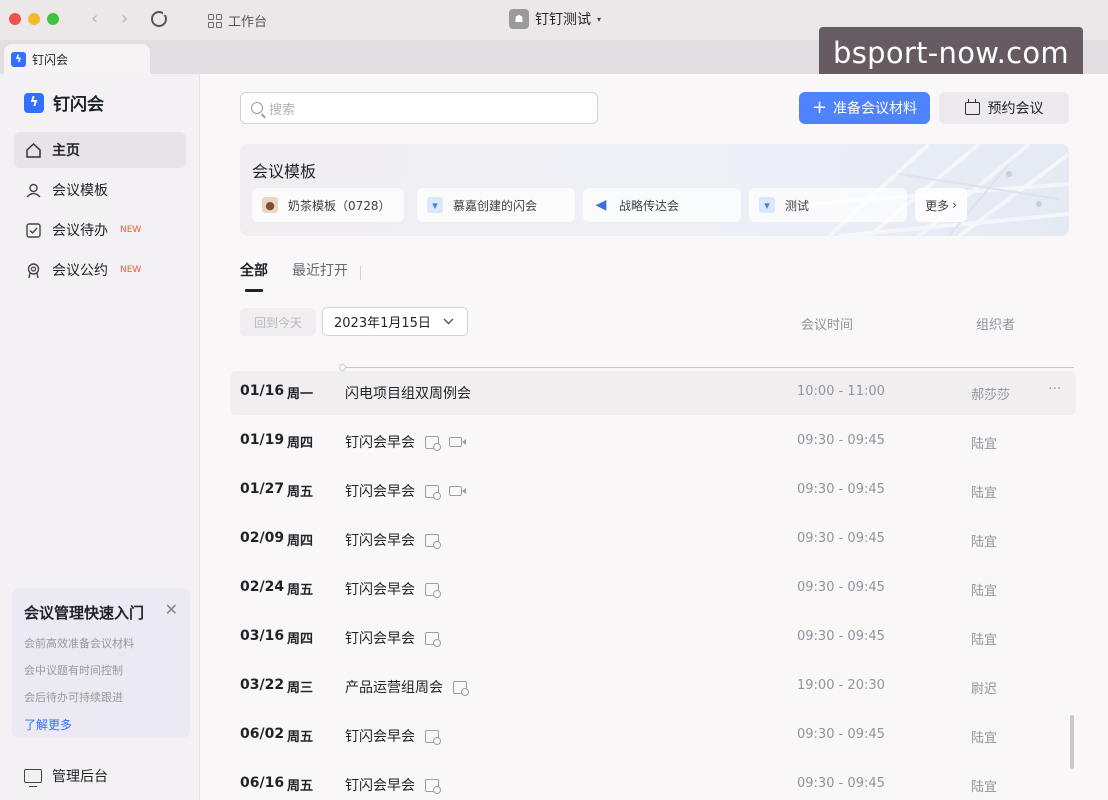 The width and height of the screenshot is (1108, 800). I want to click on workbench-button: 工作台, so click(237, 20).